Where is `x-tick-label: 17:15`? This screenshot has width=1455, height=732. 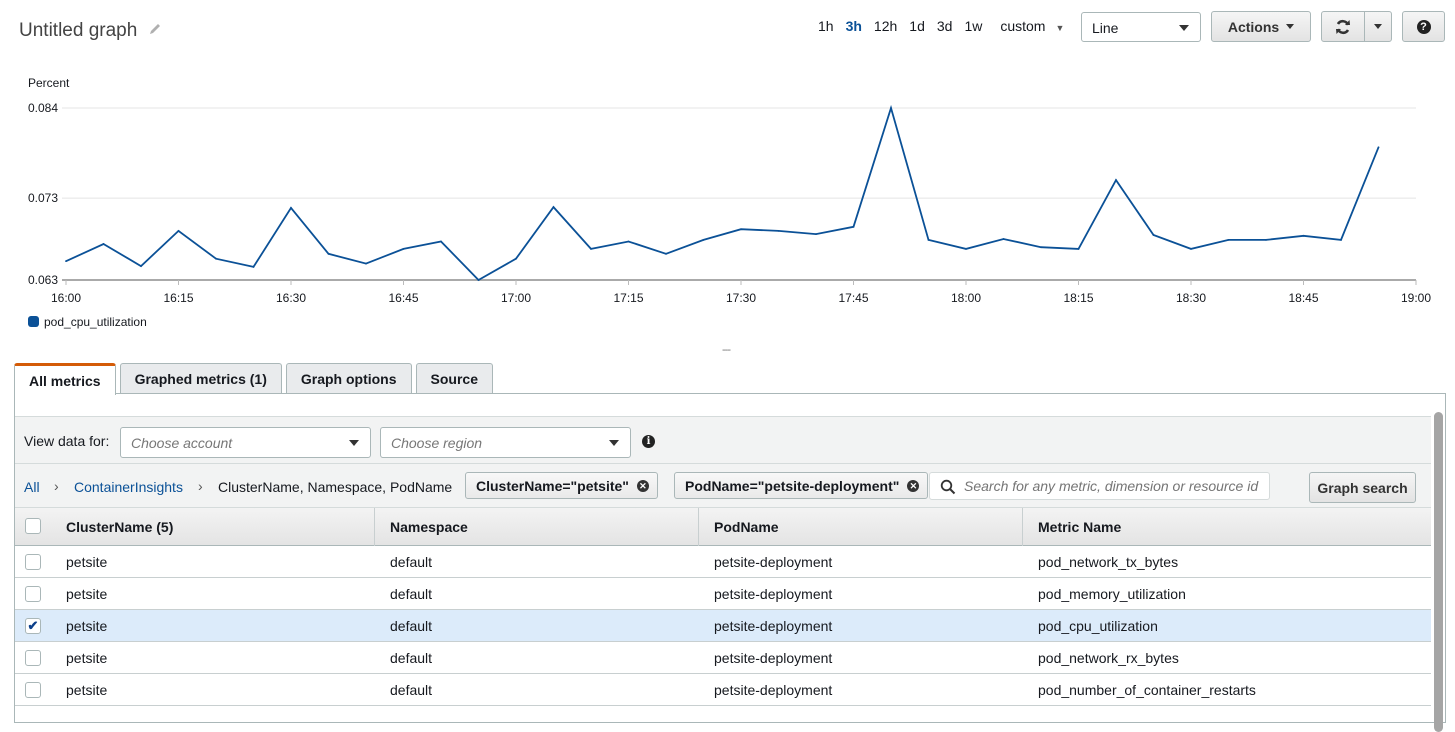 x-tick-label: 17:15 is located at coordinates (628, 298).